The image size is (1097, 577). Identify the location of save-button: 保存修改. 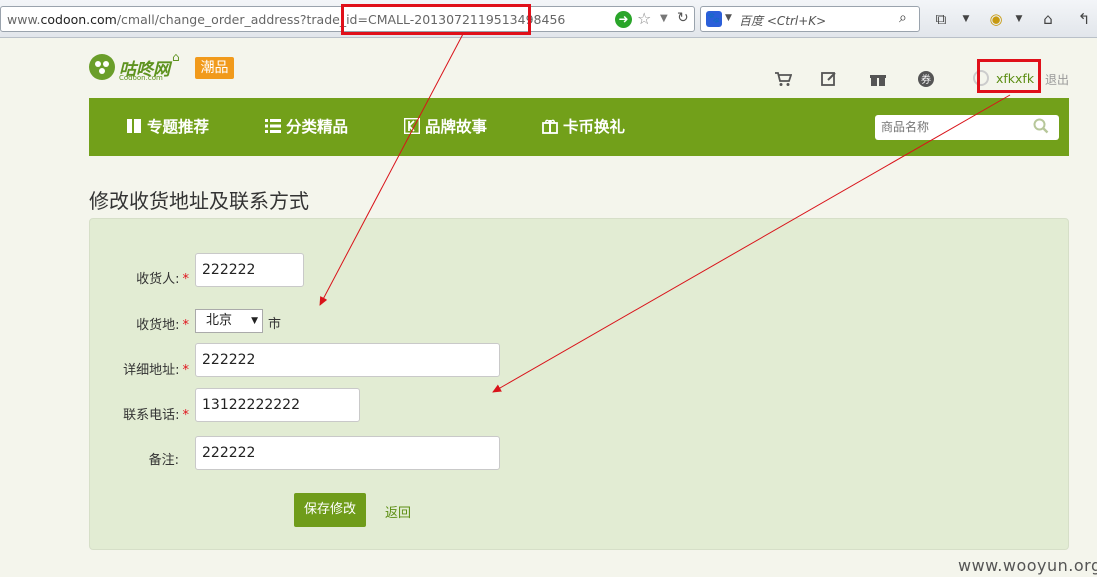
(330, 510).